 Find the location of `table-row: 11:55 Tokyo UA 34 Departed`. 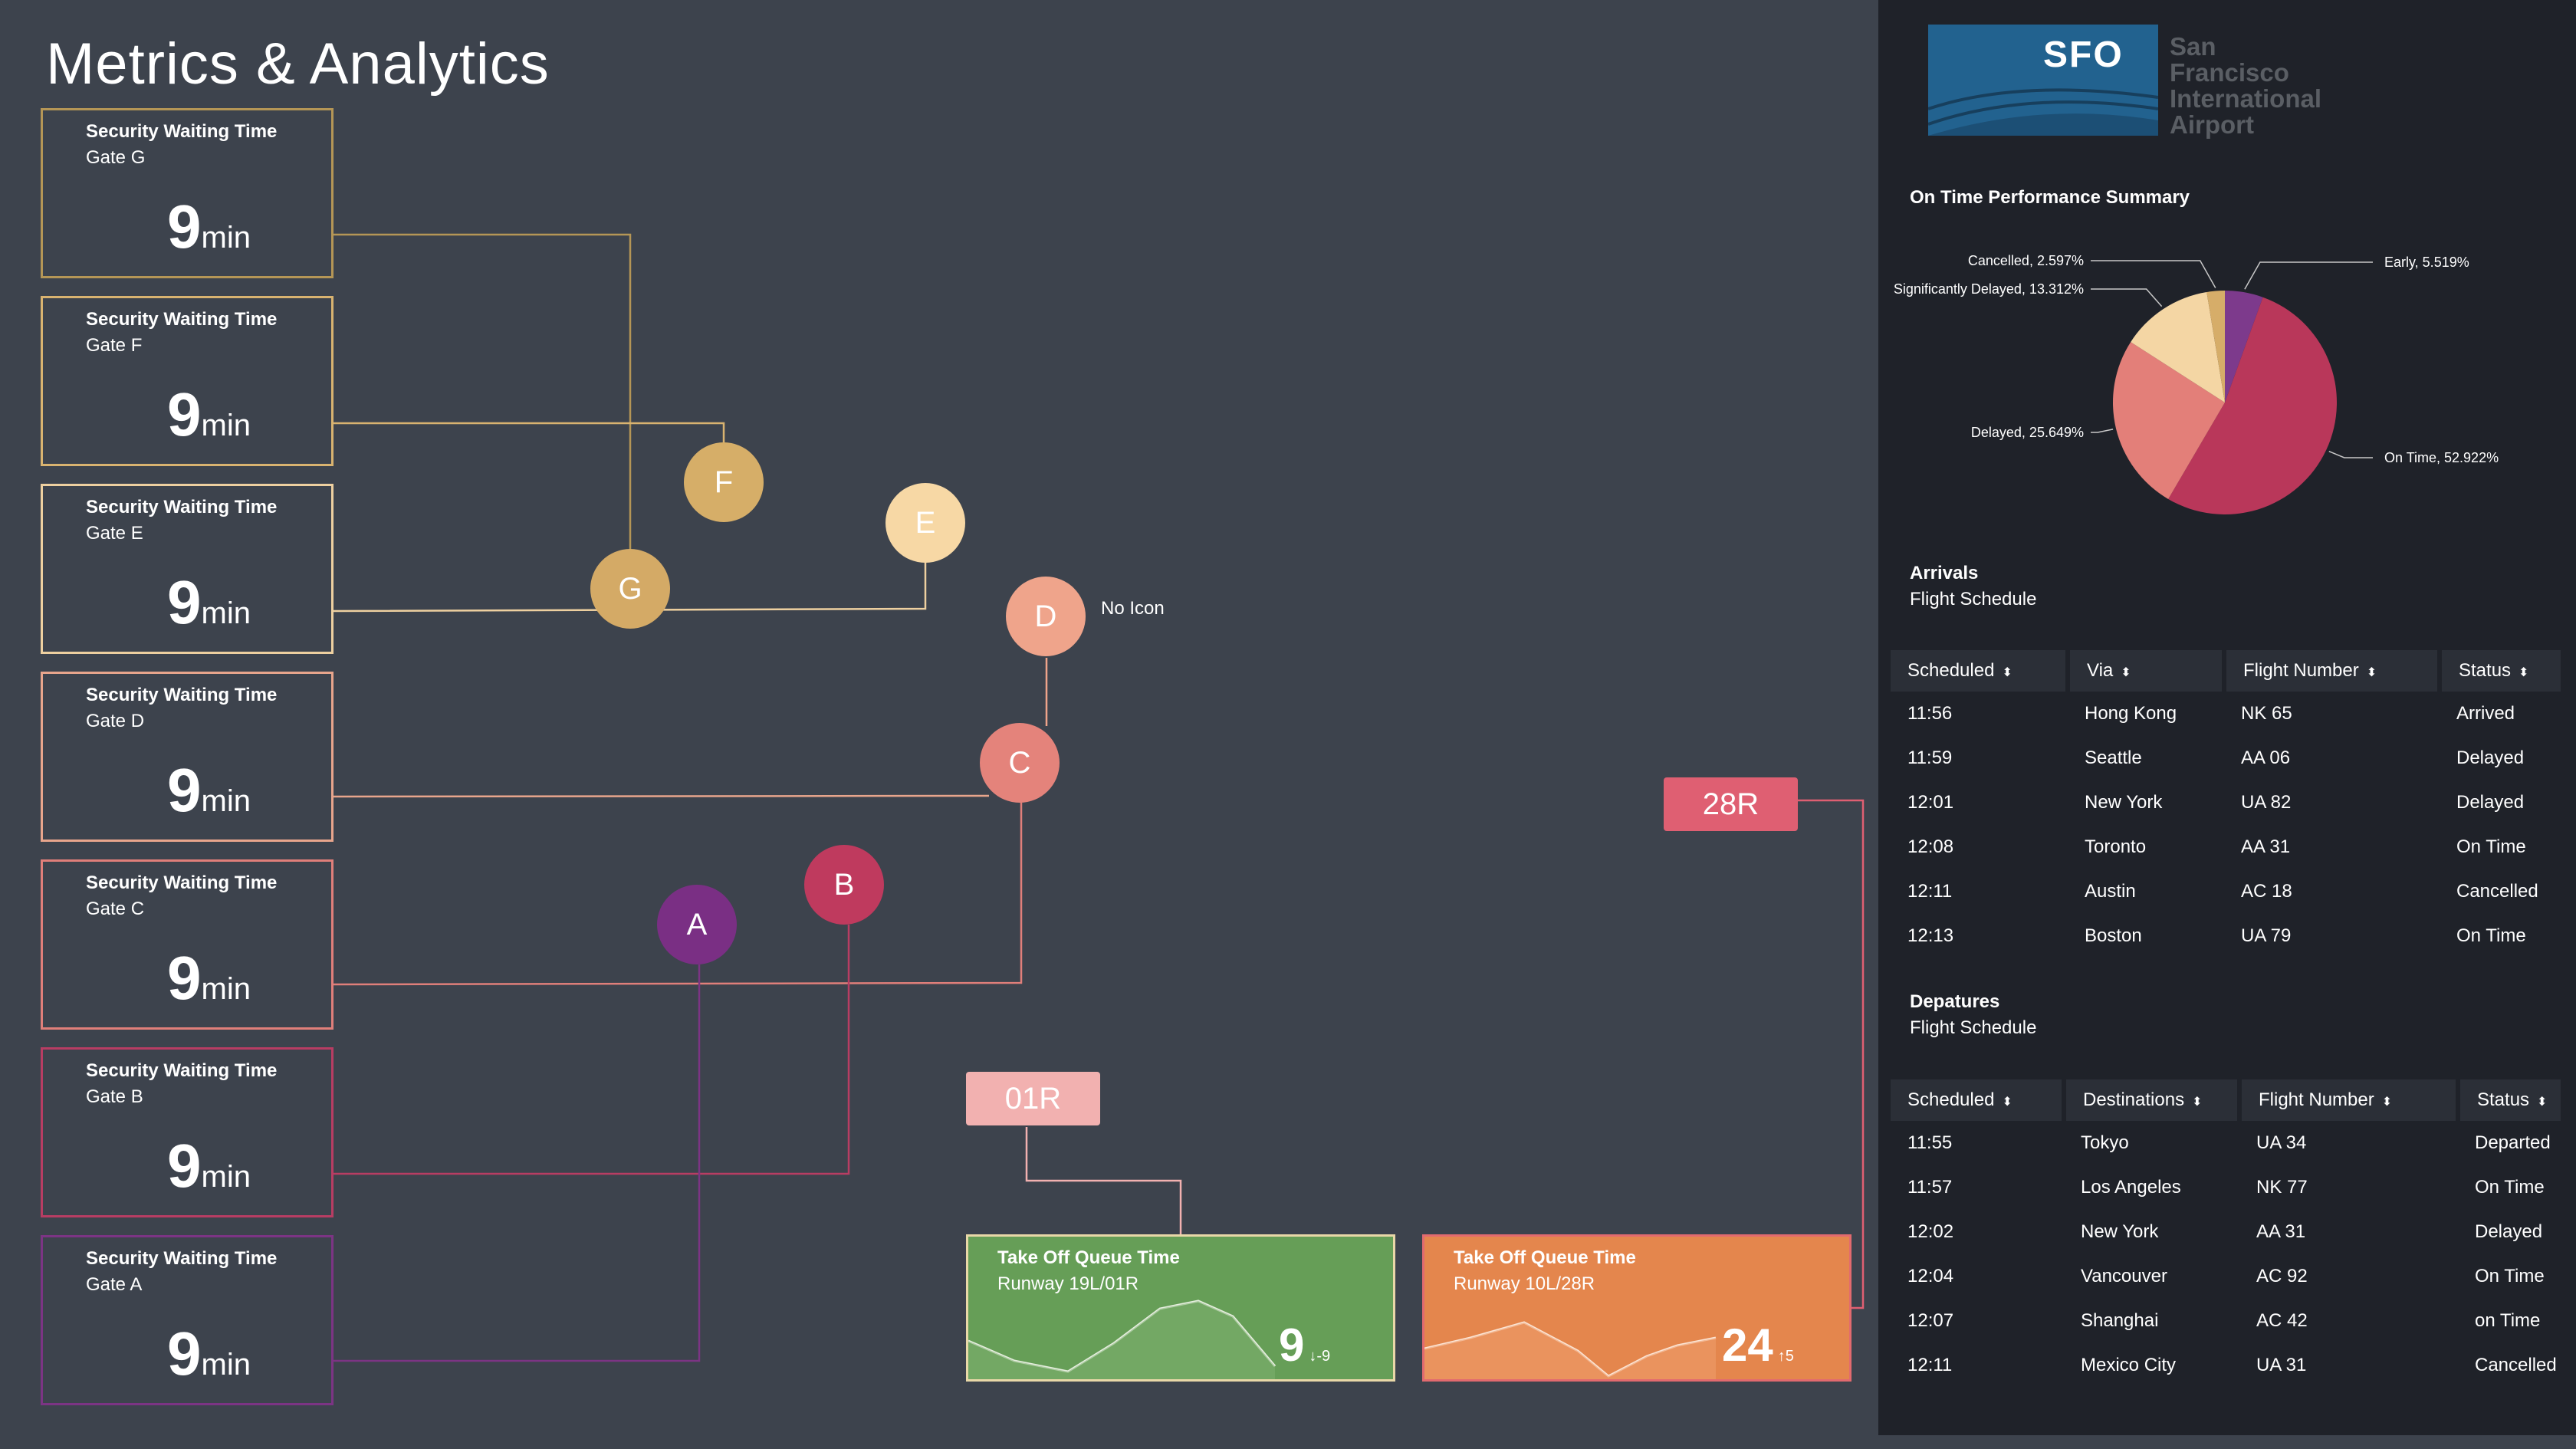

table-row: 11:55 Tokyo UA 34 Departed is located at coordinates (2227, 1143).